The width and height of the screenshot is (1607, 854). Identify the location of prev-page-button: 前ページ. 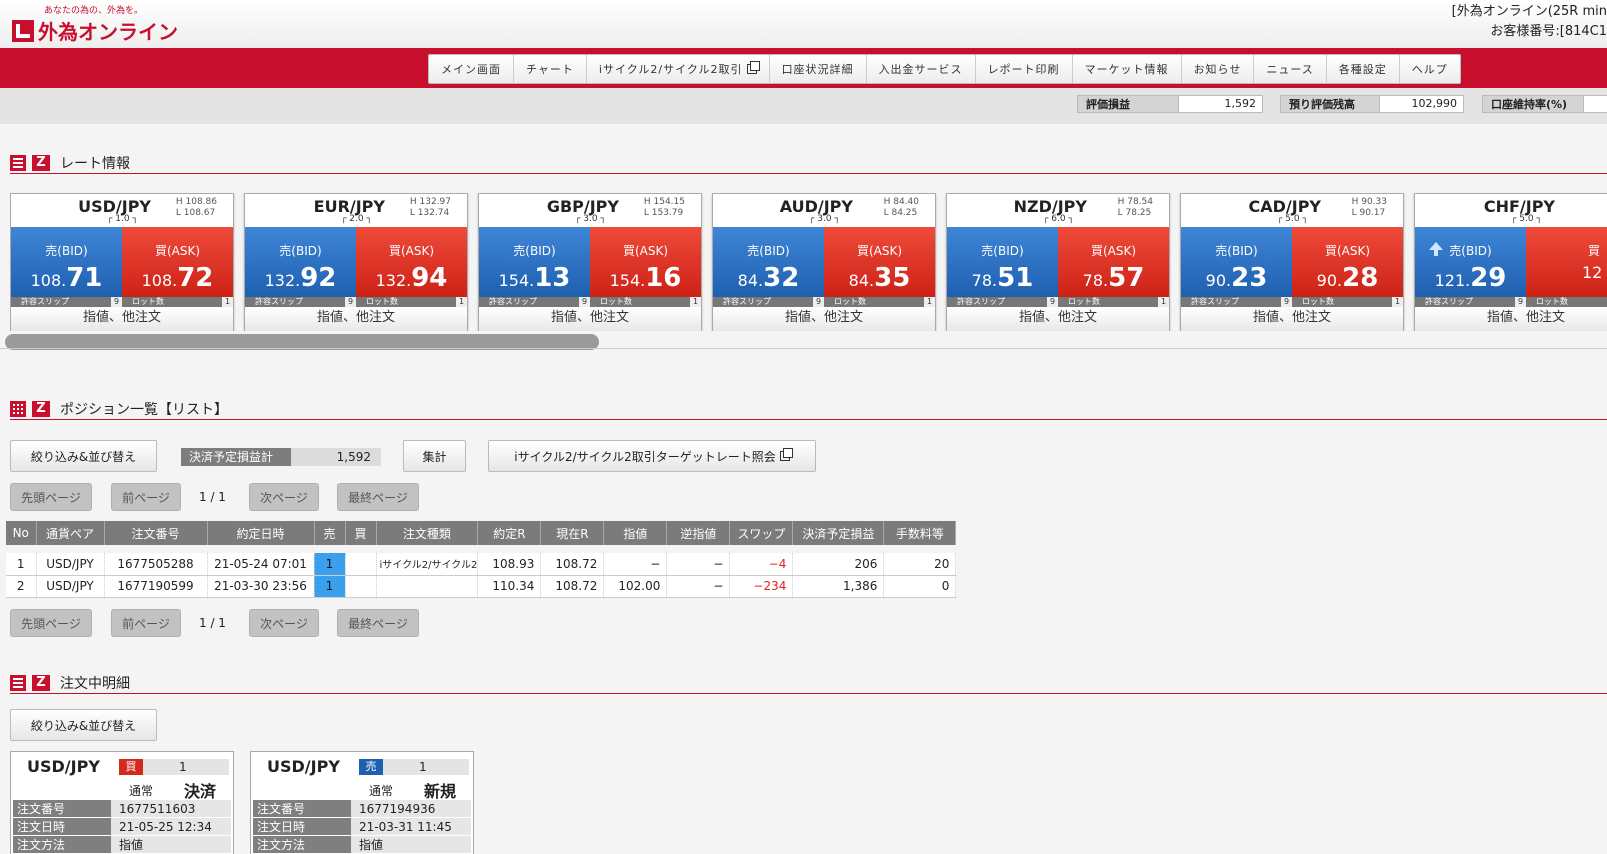
(146, 497).